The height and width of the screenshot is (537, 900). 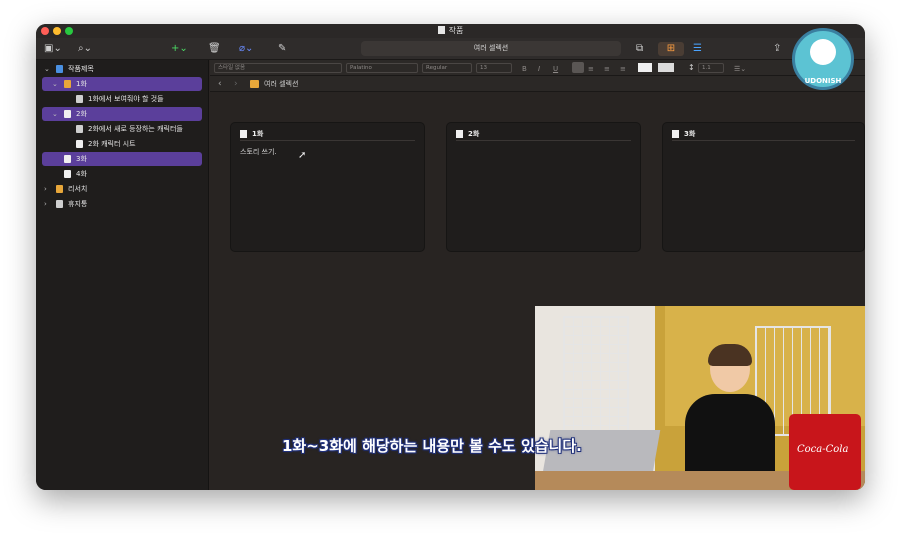 What do you see at coordinates (81, 84) in the screenshot?
I see `binder-item-label: 1화` at bounding box center [81, 84].